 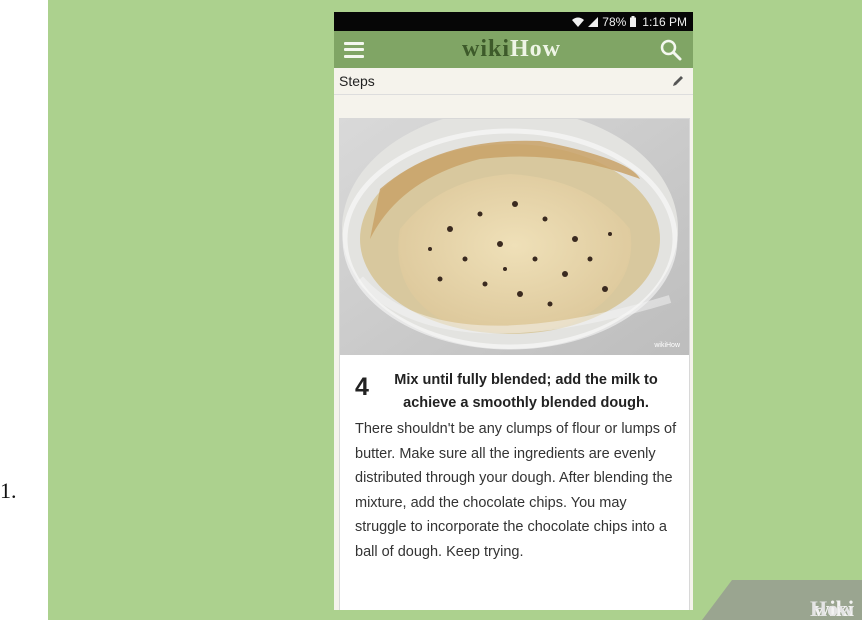 What do you see at coordinates (667, 345) in the screenshot?
I see `image-watermark: wikiHow` at bounding box center [667, 345].